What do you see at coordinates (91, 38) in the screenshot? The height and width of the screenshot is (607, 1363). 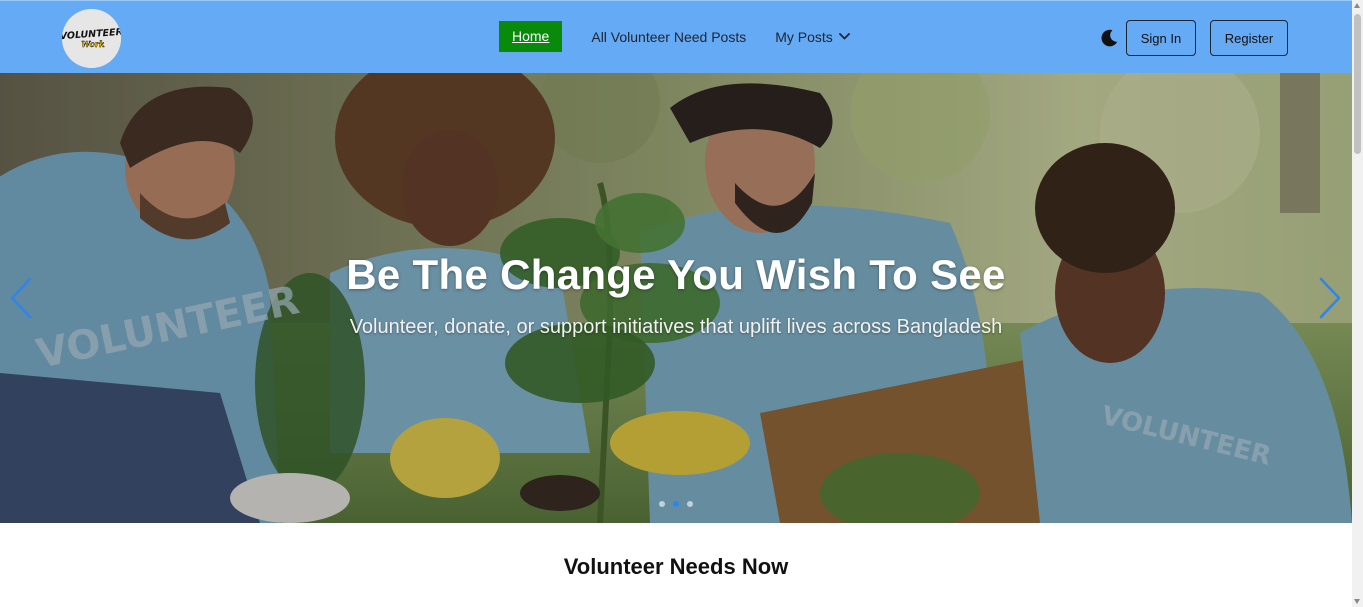 I see `brand-logo: VOLUNTEER Work` at bounding box center [91, 38].